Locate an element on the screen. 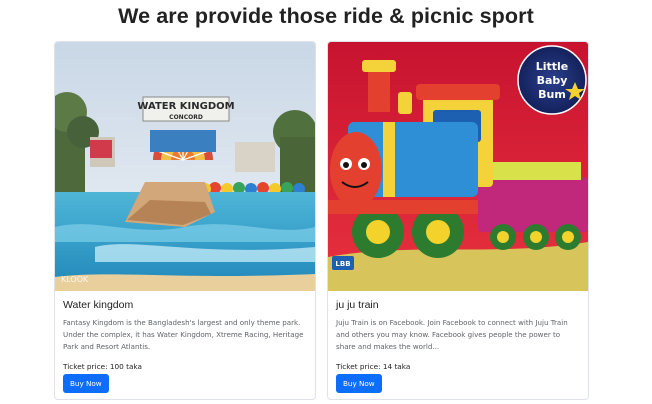 The image size is (652, 404). engine-plate-text: LBB is located at coordinates (342, 264).